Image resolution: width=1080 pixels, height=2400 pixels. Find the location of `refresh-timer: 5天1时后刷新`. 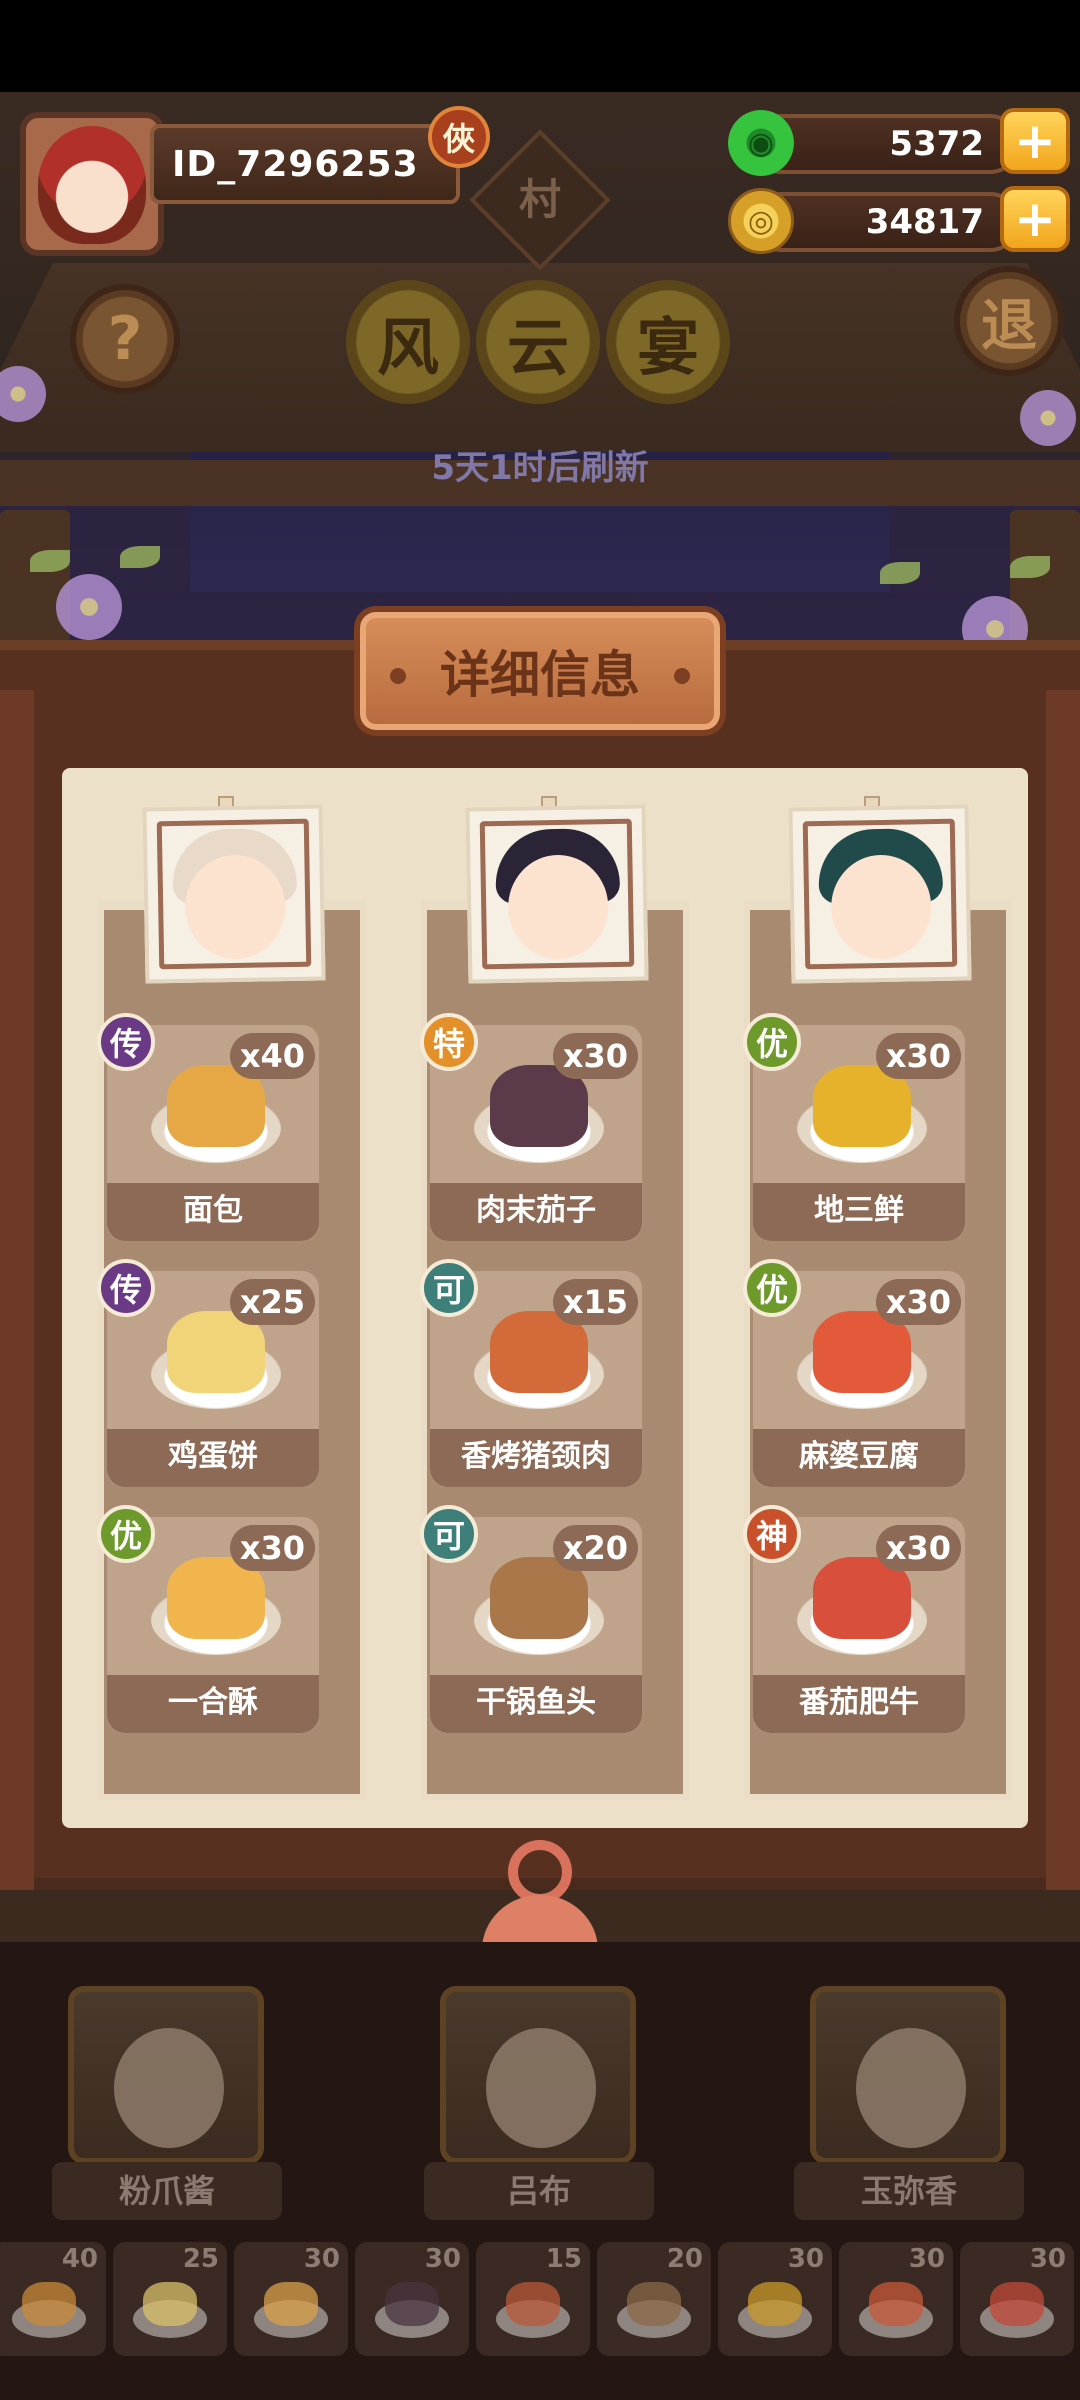

refresh-timer: 5天1时后刷新 is located at coordinates (540, 468).